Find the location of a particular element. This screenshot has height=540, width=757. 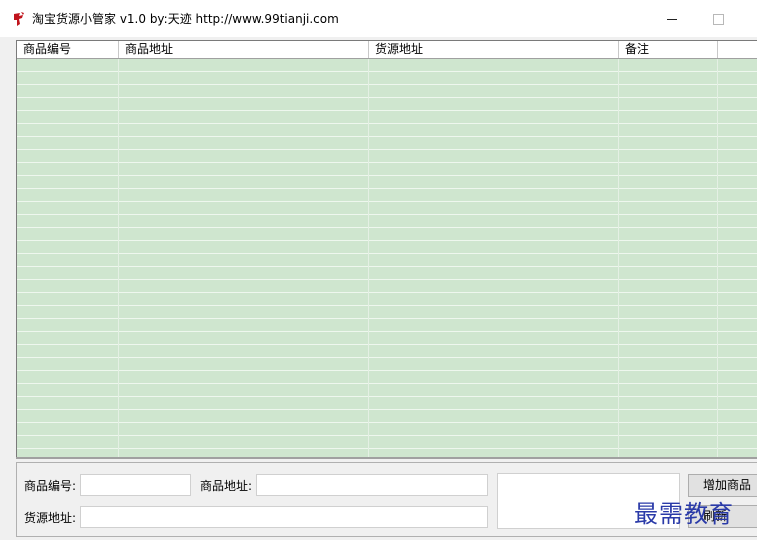

watermark-text: 最需教育 is located at coordinates (684, 514).